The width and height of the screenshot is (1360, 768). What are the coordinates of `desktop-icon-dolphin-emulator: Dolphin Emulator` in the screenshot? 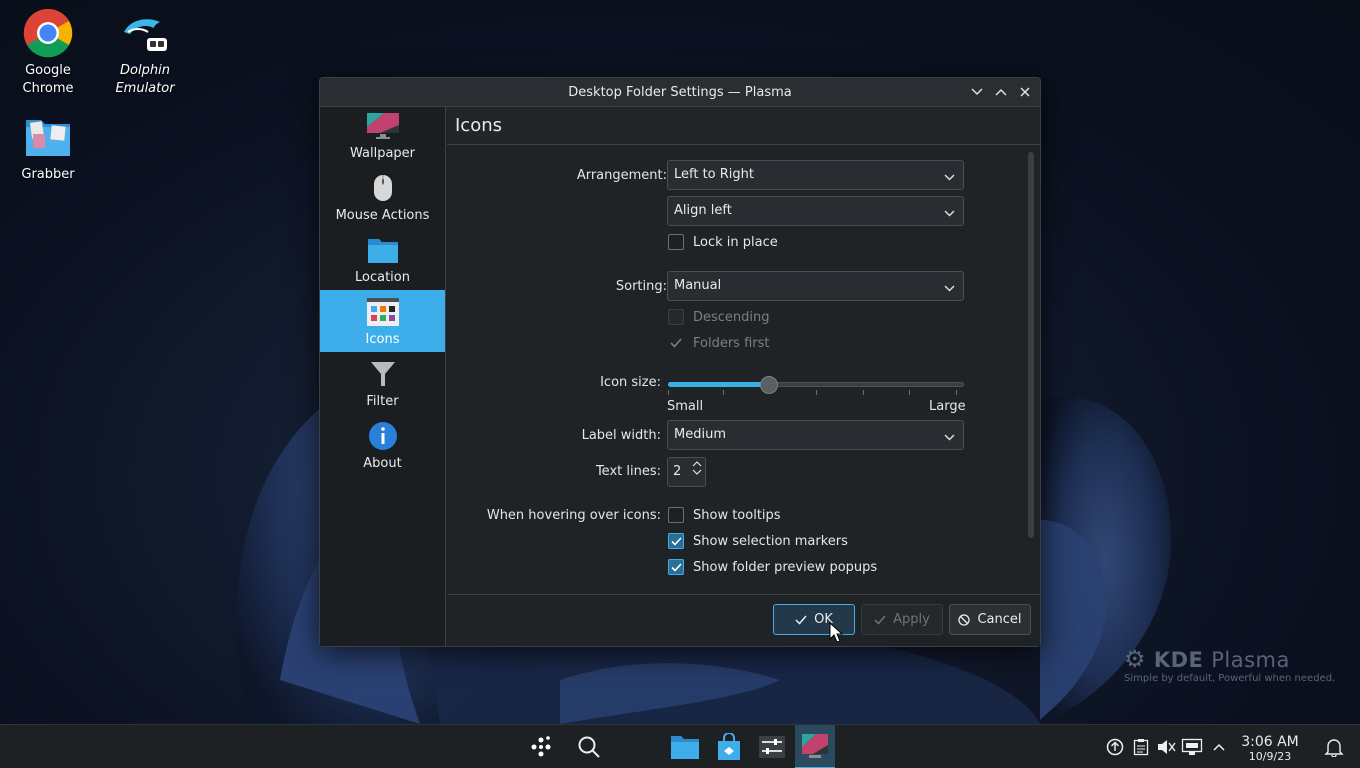 It's located at (145, 53).